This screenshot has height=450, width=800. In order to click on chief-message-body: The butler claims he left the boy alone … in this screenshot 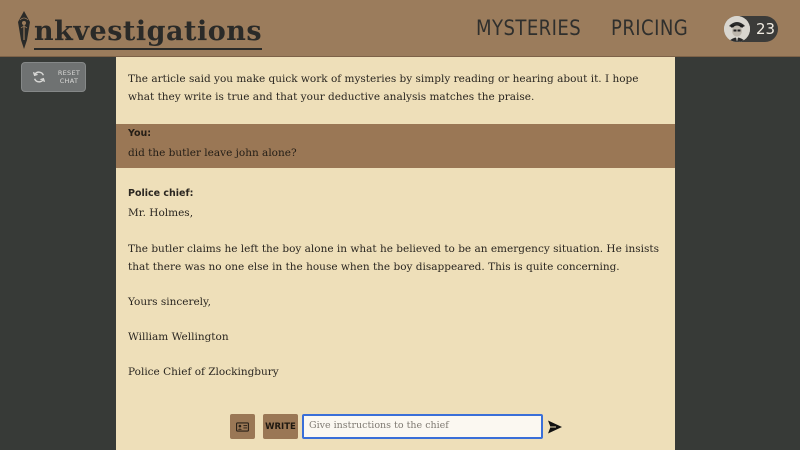, I will do `click(393, 258)`.